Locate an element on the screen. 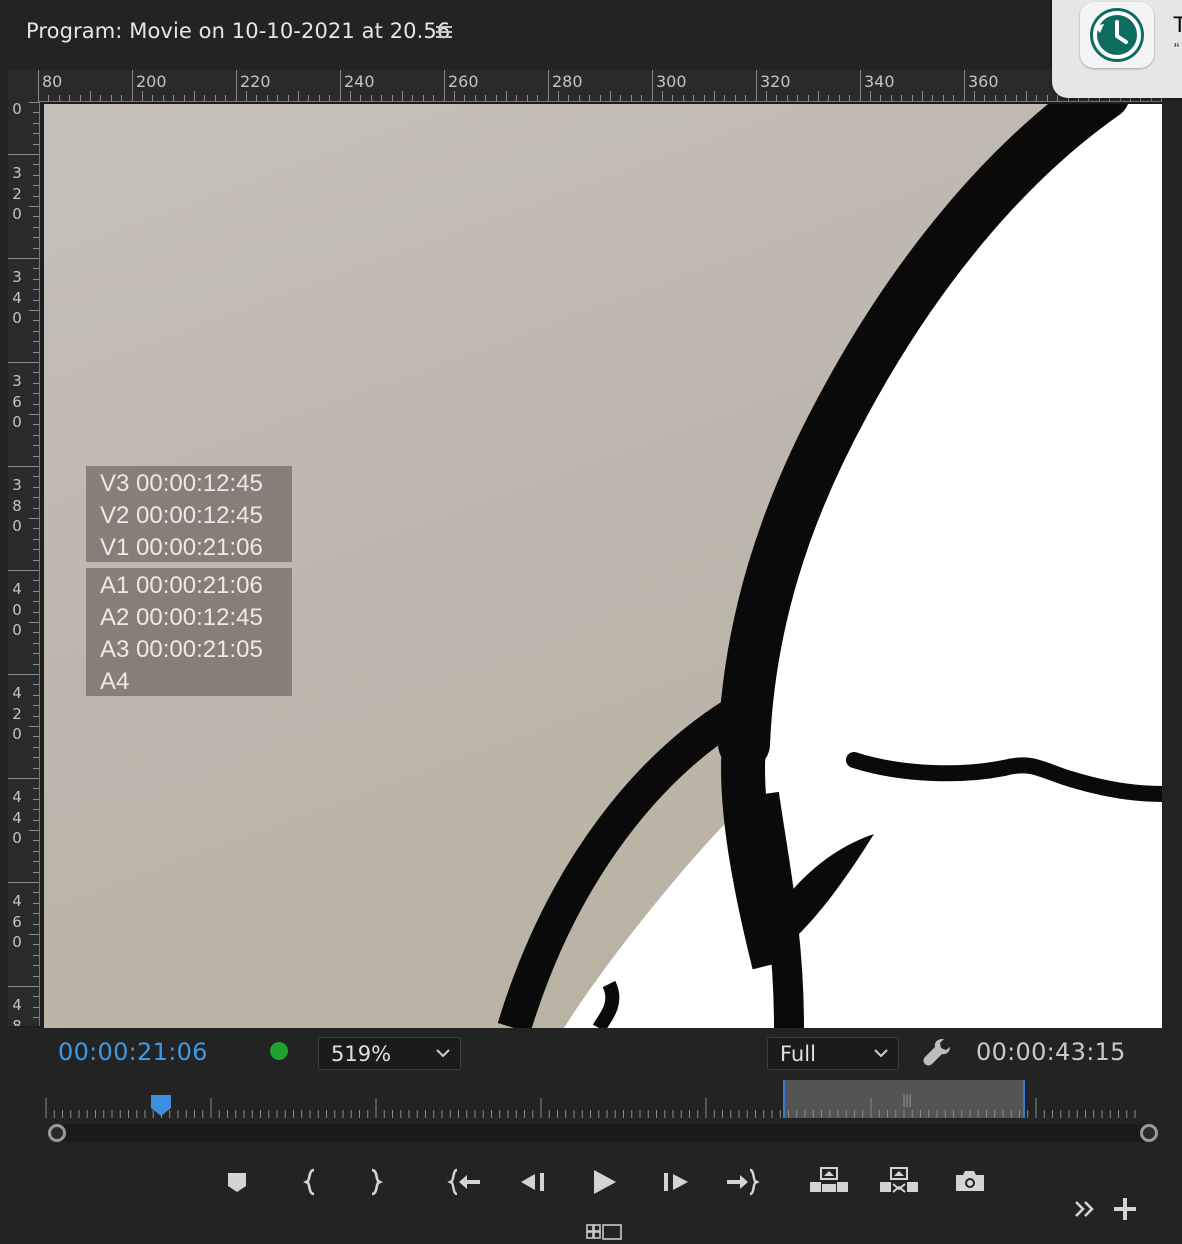 Image resolution: width=1182 pixels, height=1244 pixels. mark-out-icon is located at coordinates (377, 1182).